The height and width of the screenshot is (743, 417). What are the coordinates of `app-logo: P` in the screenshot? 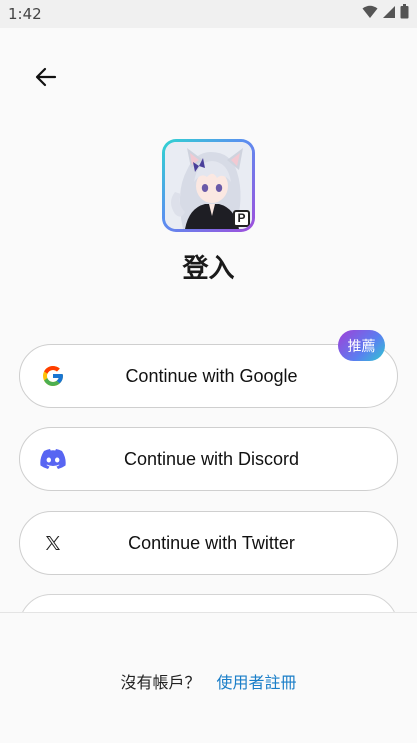 It's located at (208, 185).